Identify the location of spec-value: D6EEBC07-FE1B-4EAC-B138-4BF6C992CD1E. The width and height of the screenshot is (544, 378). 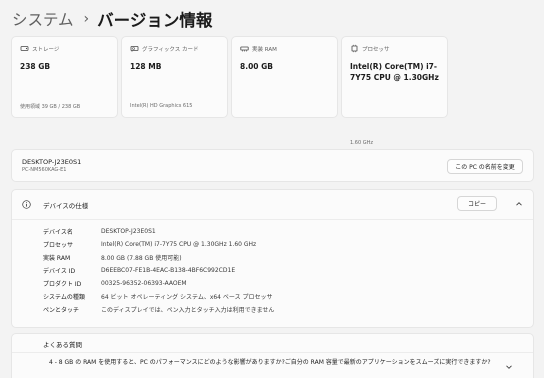
(168, 270).